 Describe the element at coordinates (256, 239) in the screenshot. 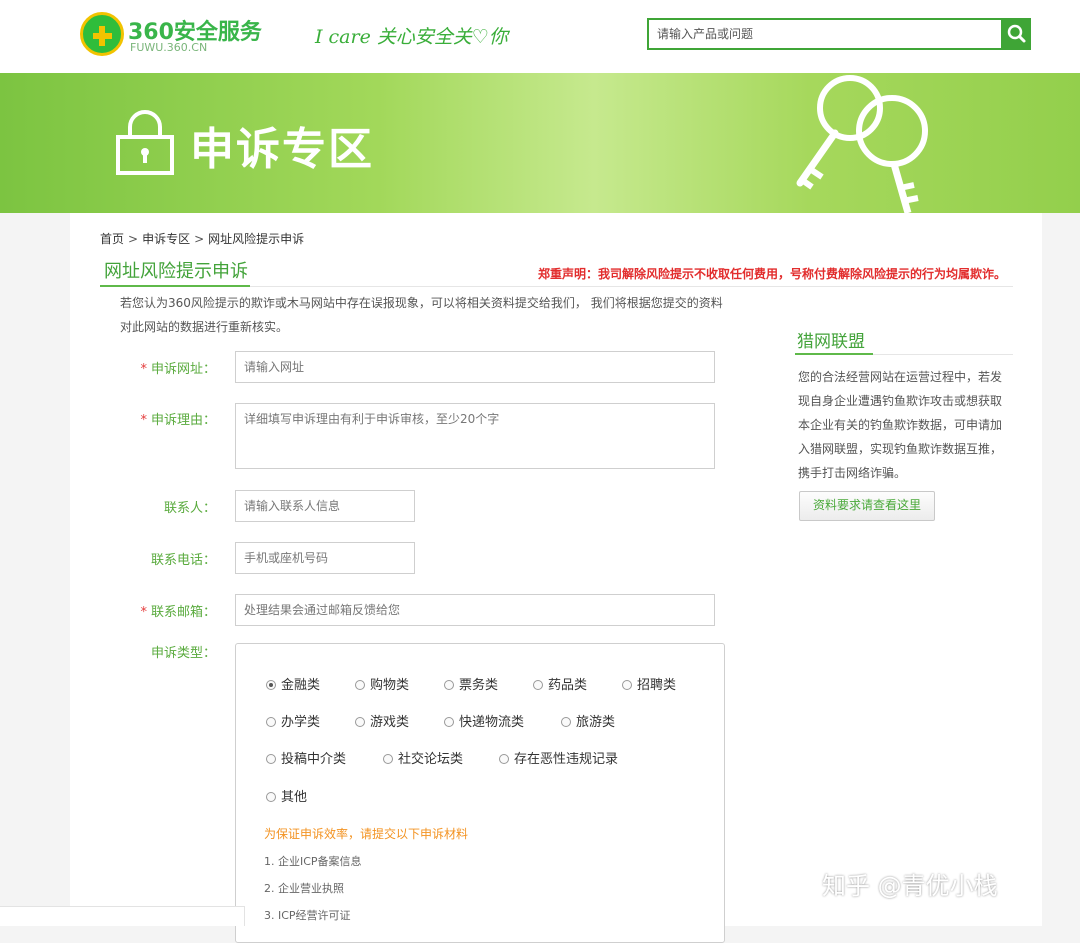

I see `breadcrumb-current: 网址风险提示申诉` at that location.